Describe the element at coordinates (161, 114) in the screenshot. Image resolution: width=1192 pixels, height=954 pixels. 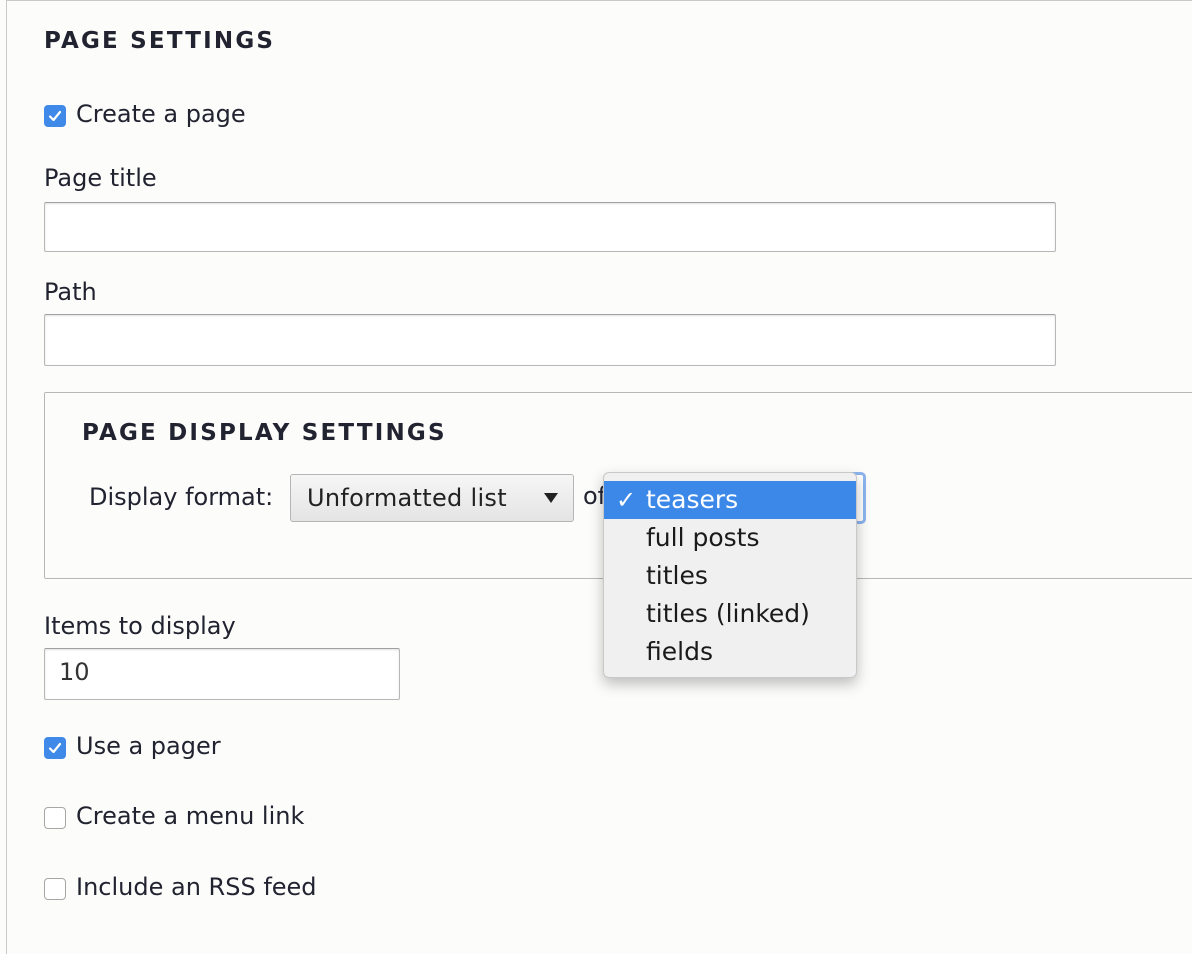
I see `create-page-label: Create a page` at that location.